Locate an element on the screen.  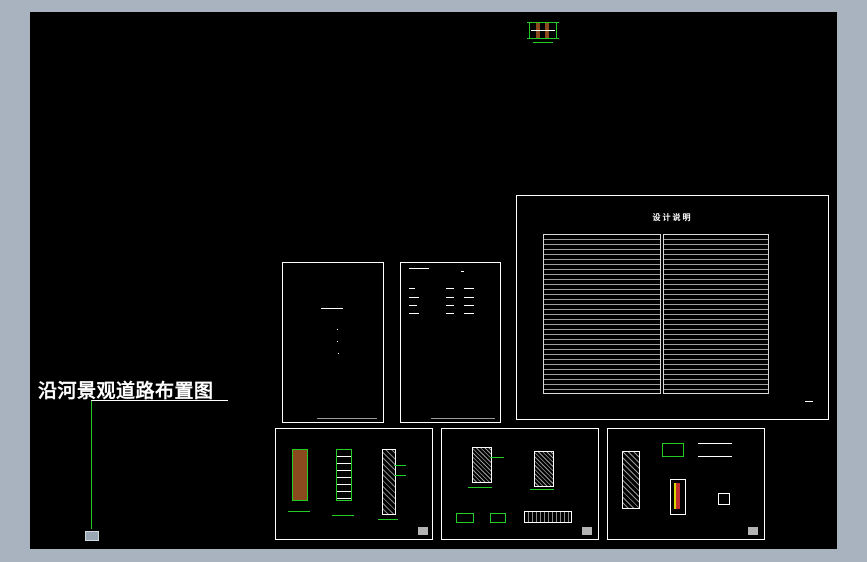
rail-detail is located at coordinates (715, 450).